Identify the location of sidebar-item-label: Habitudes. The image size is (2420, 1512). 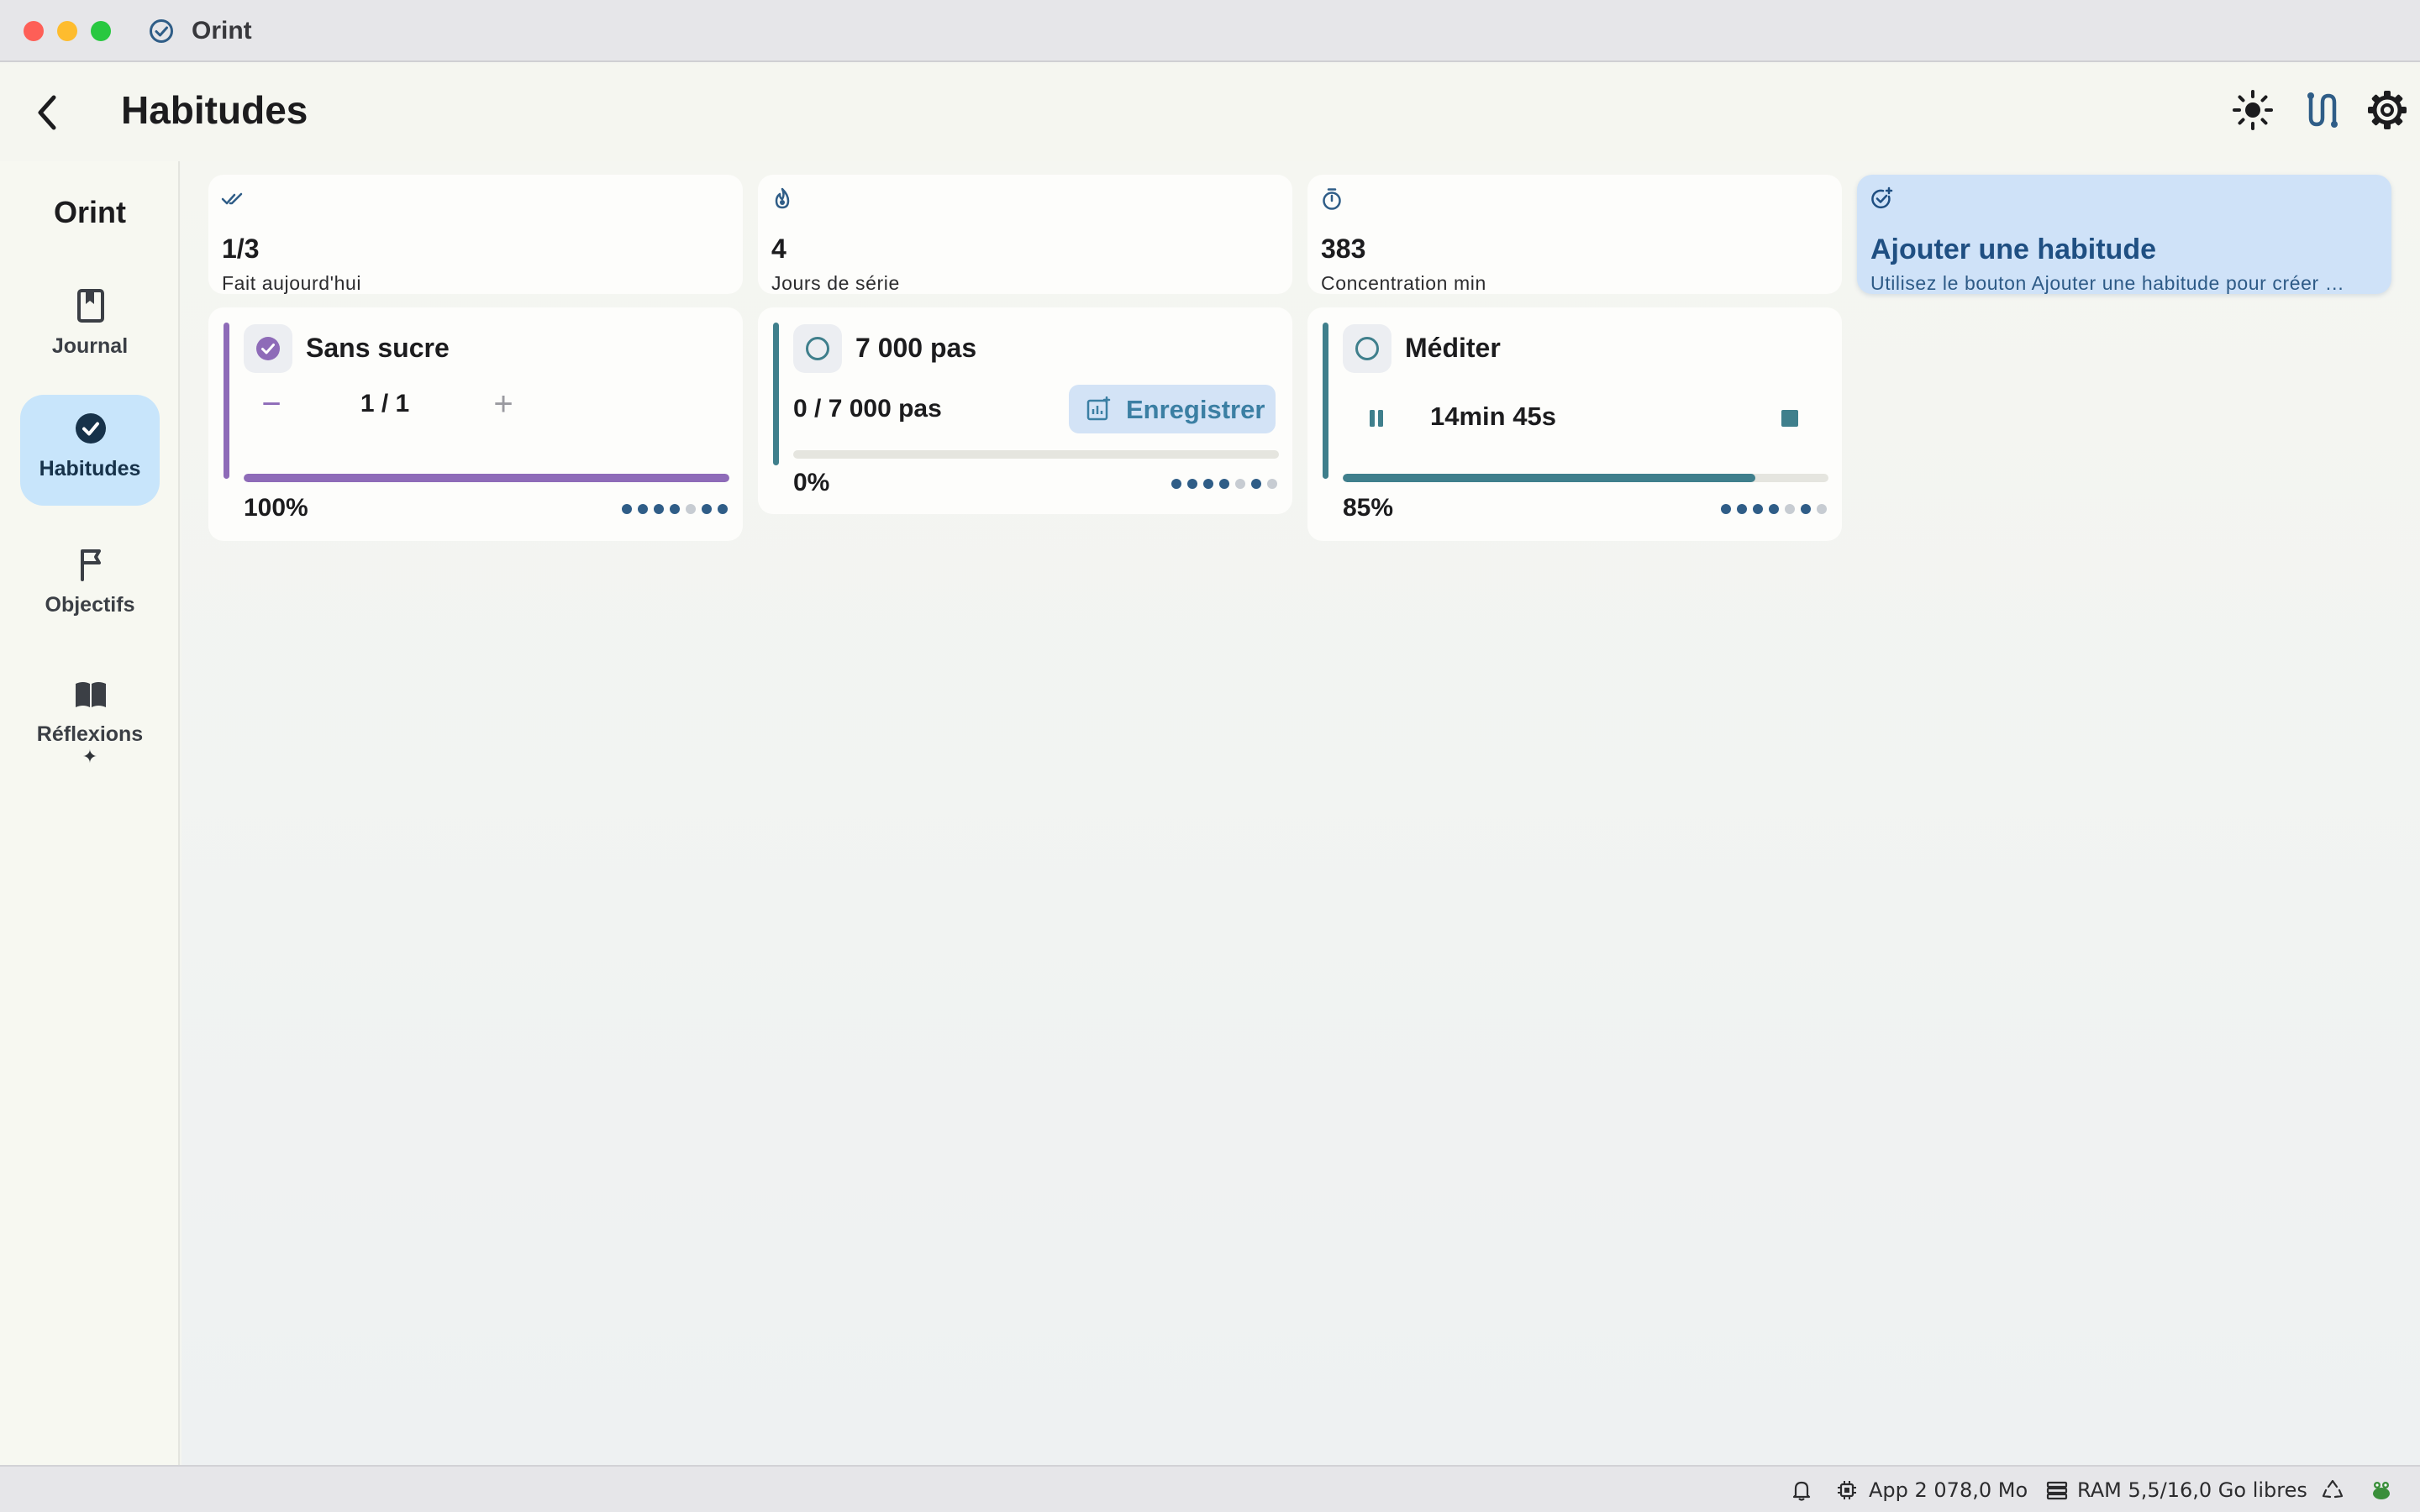
(90, 468).